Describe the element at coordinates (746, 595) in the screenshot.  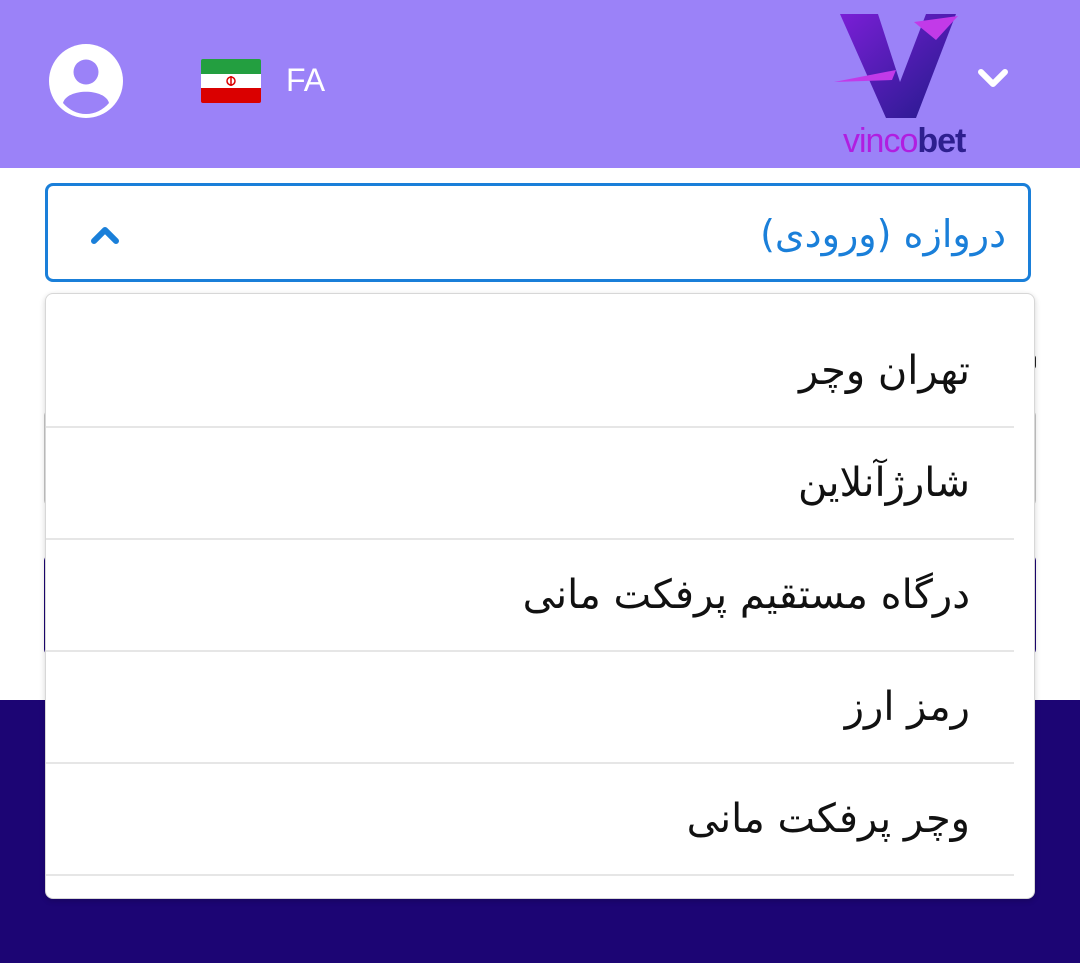
I see `gateway-option-label: درگاه مستقیم پرفکت مانی` at that location.